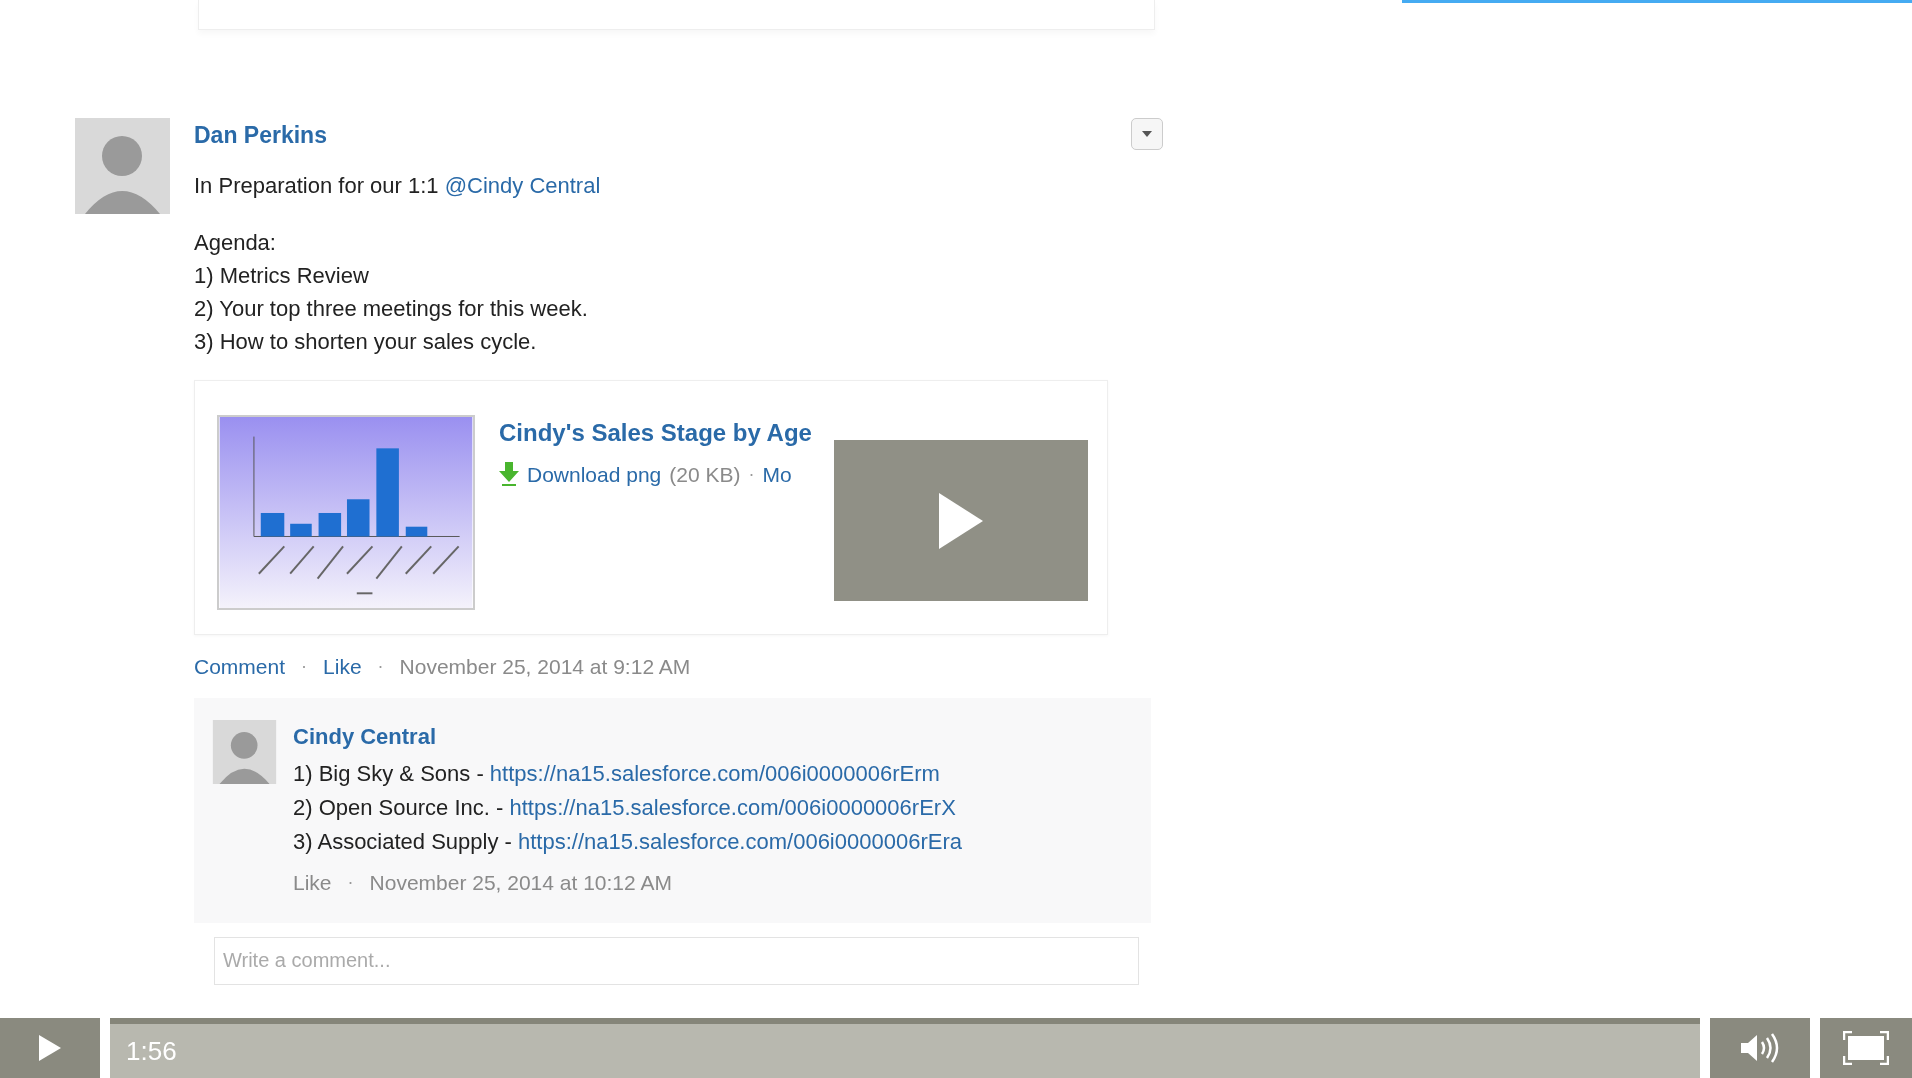 Image resolution: width=1912 pixels, height=1078 pixels. I want to click on chart-thumbnail, so click(346, 512).